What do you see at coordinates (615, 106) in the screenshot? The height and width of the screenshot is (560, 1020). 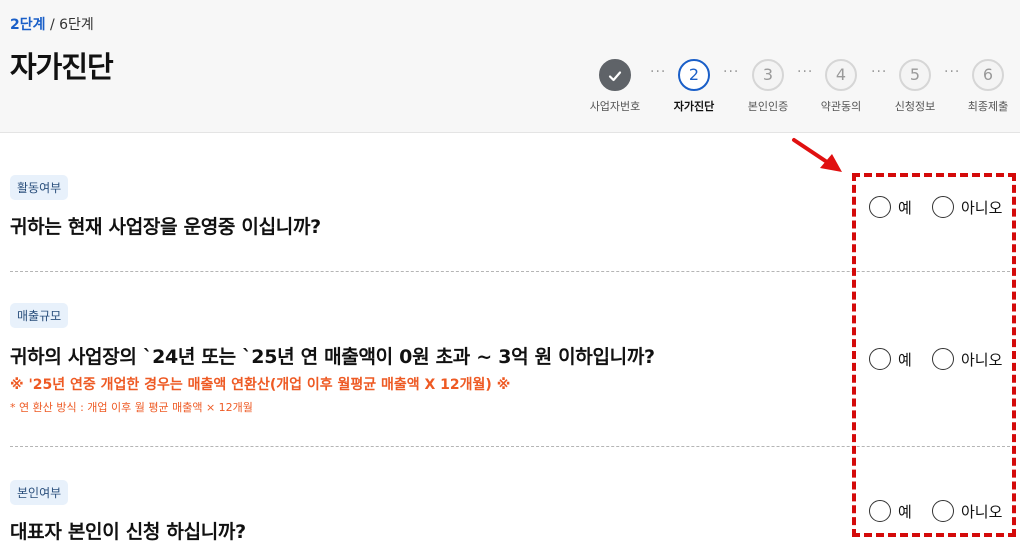 I see `step-1-label: 사업자번호` at bounding box center [615, 106].